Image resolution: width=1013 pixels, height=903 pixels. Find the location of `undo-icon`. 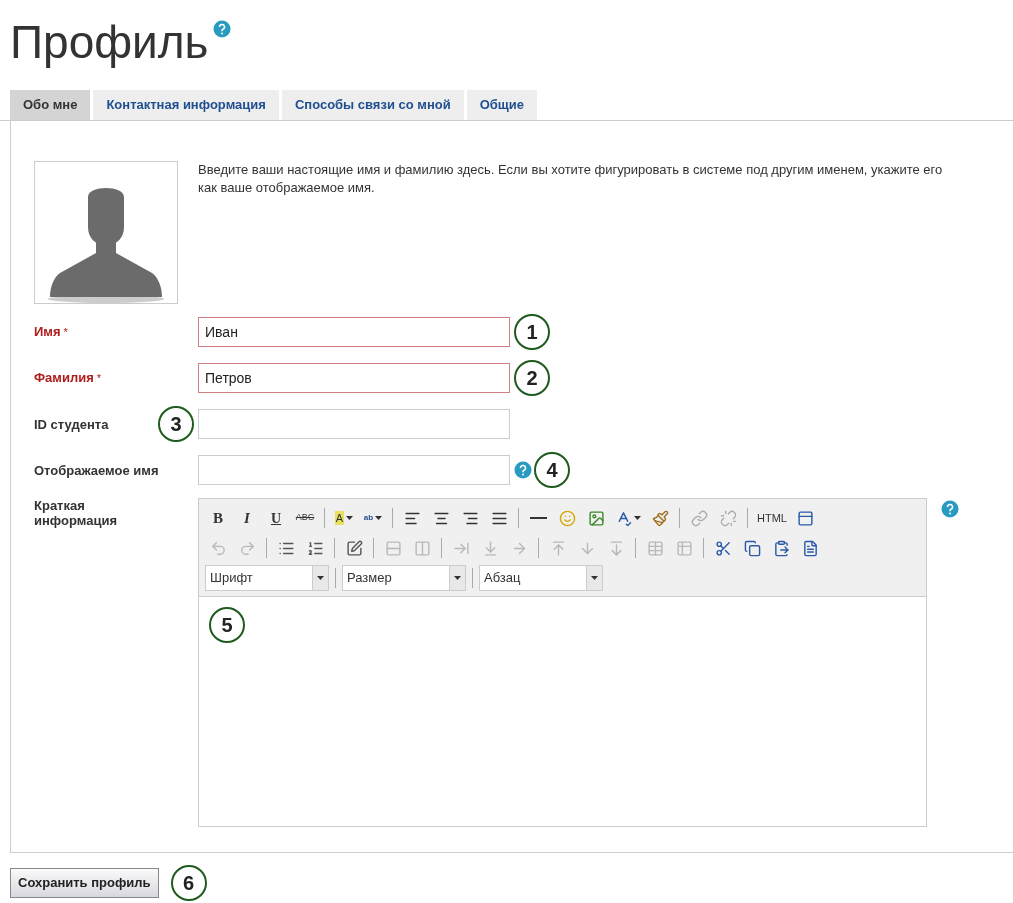

undo-icon is located at coordinates (218, 548).